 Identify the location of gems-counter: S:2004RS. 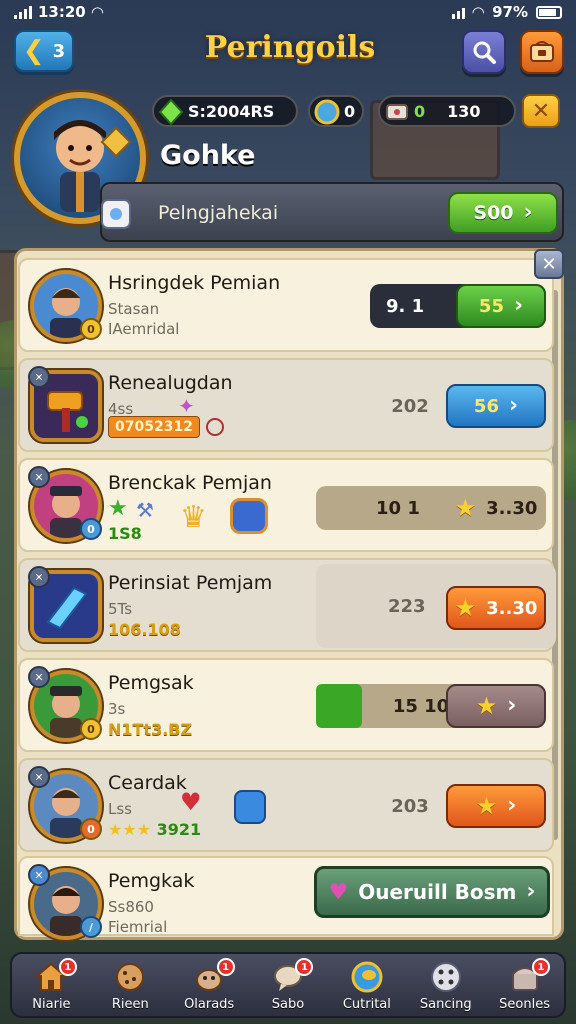
(225, 111).